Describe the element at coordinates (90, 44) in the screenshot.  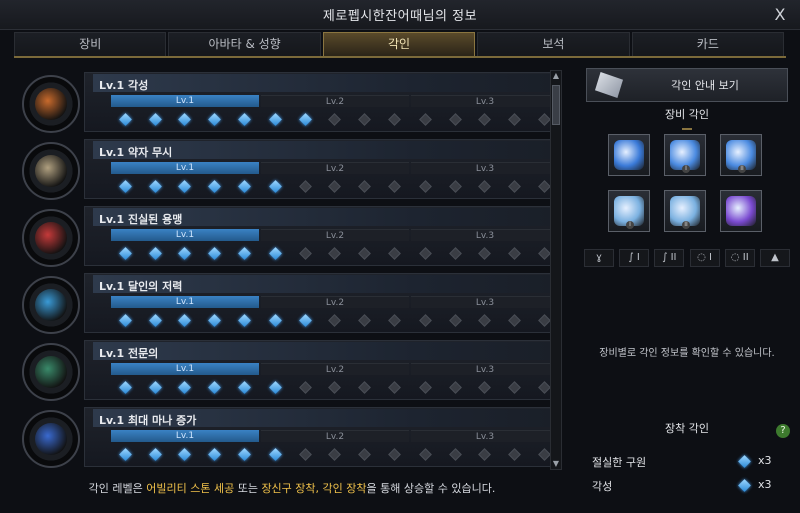
I see `tab-equipment: 장비` at that location.